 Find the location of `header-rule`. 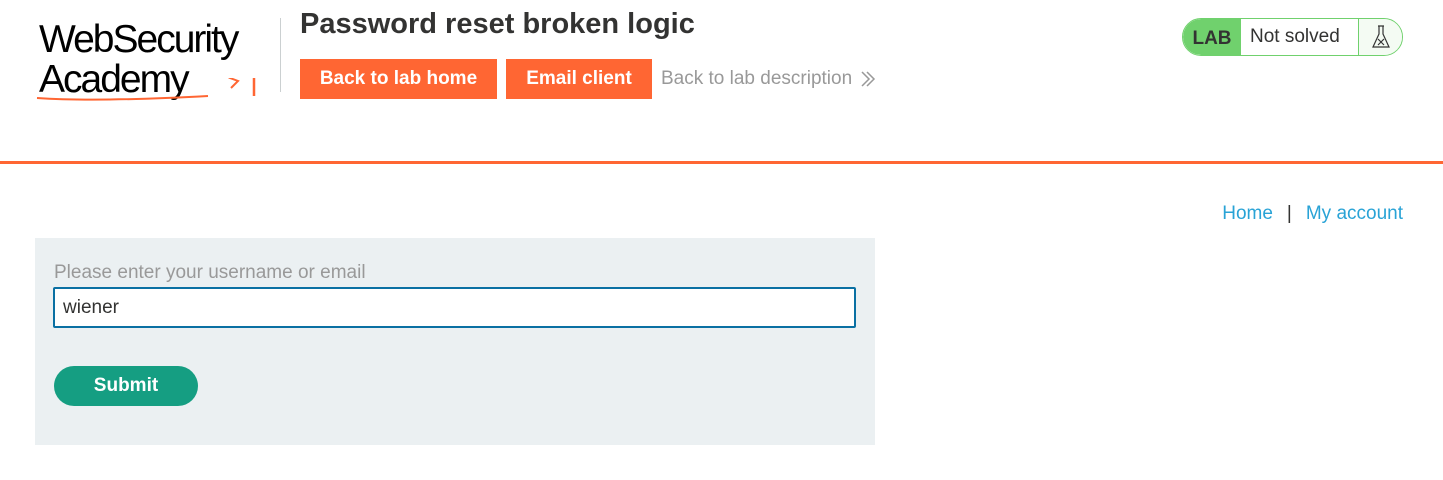

header-rule is located at coordinates (721, 162).